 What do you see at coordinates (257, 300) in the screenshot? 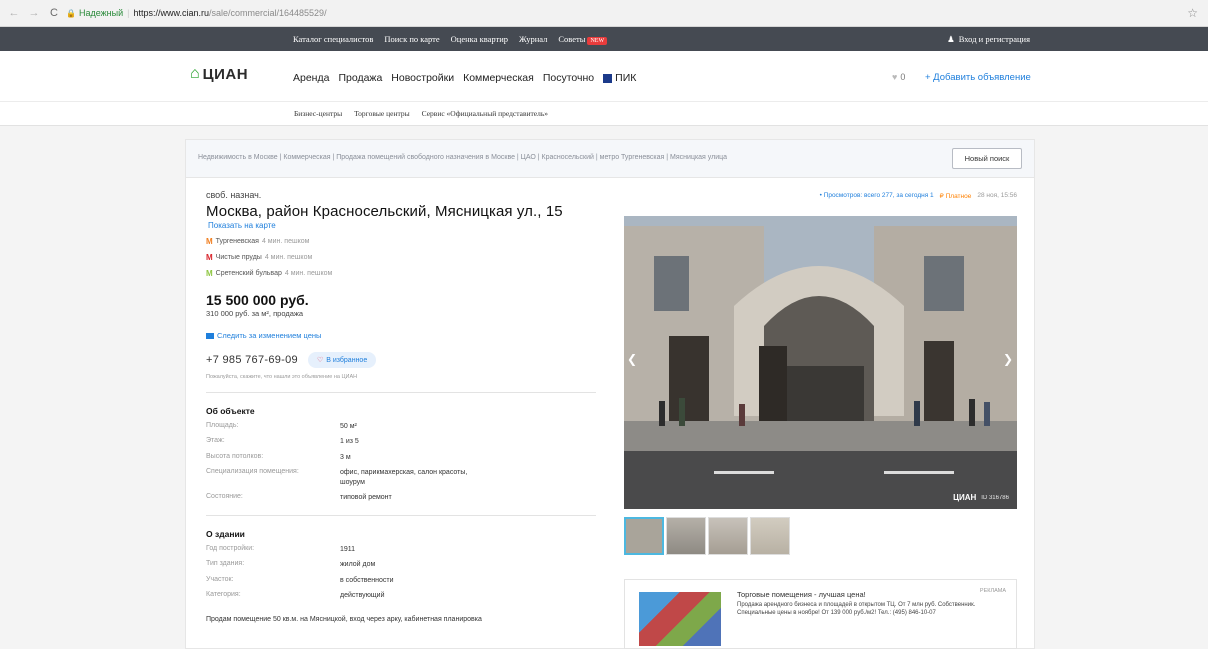
I see `listing-price: 15 500 000 руб.` at bounding box center [257, 300].